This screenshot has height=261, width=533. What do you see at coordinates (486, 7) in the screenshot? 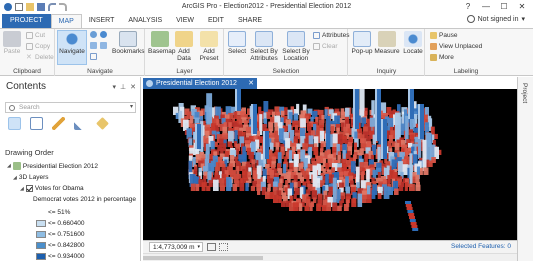
I see `minimize-button: —` at bounding box center [486, 7].